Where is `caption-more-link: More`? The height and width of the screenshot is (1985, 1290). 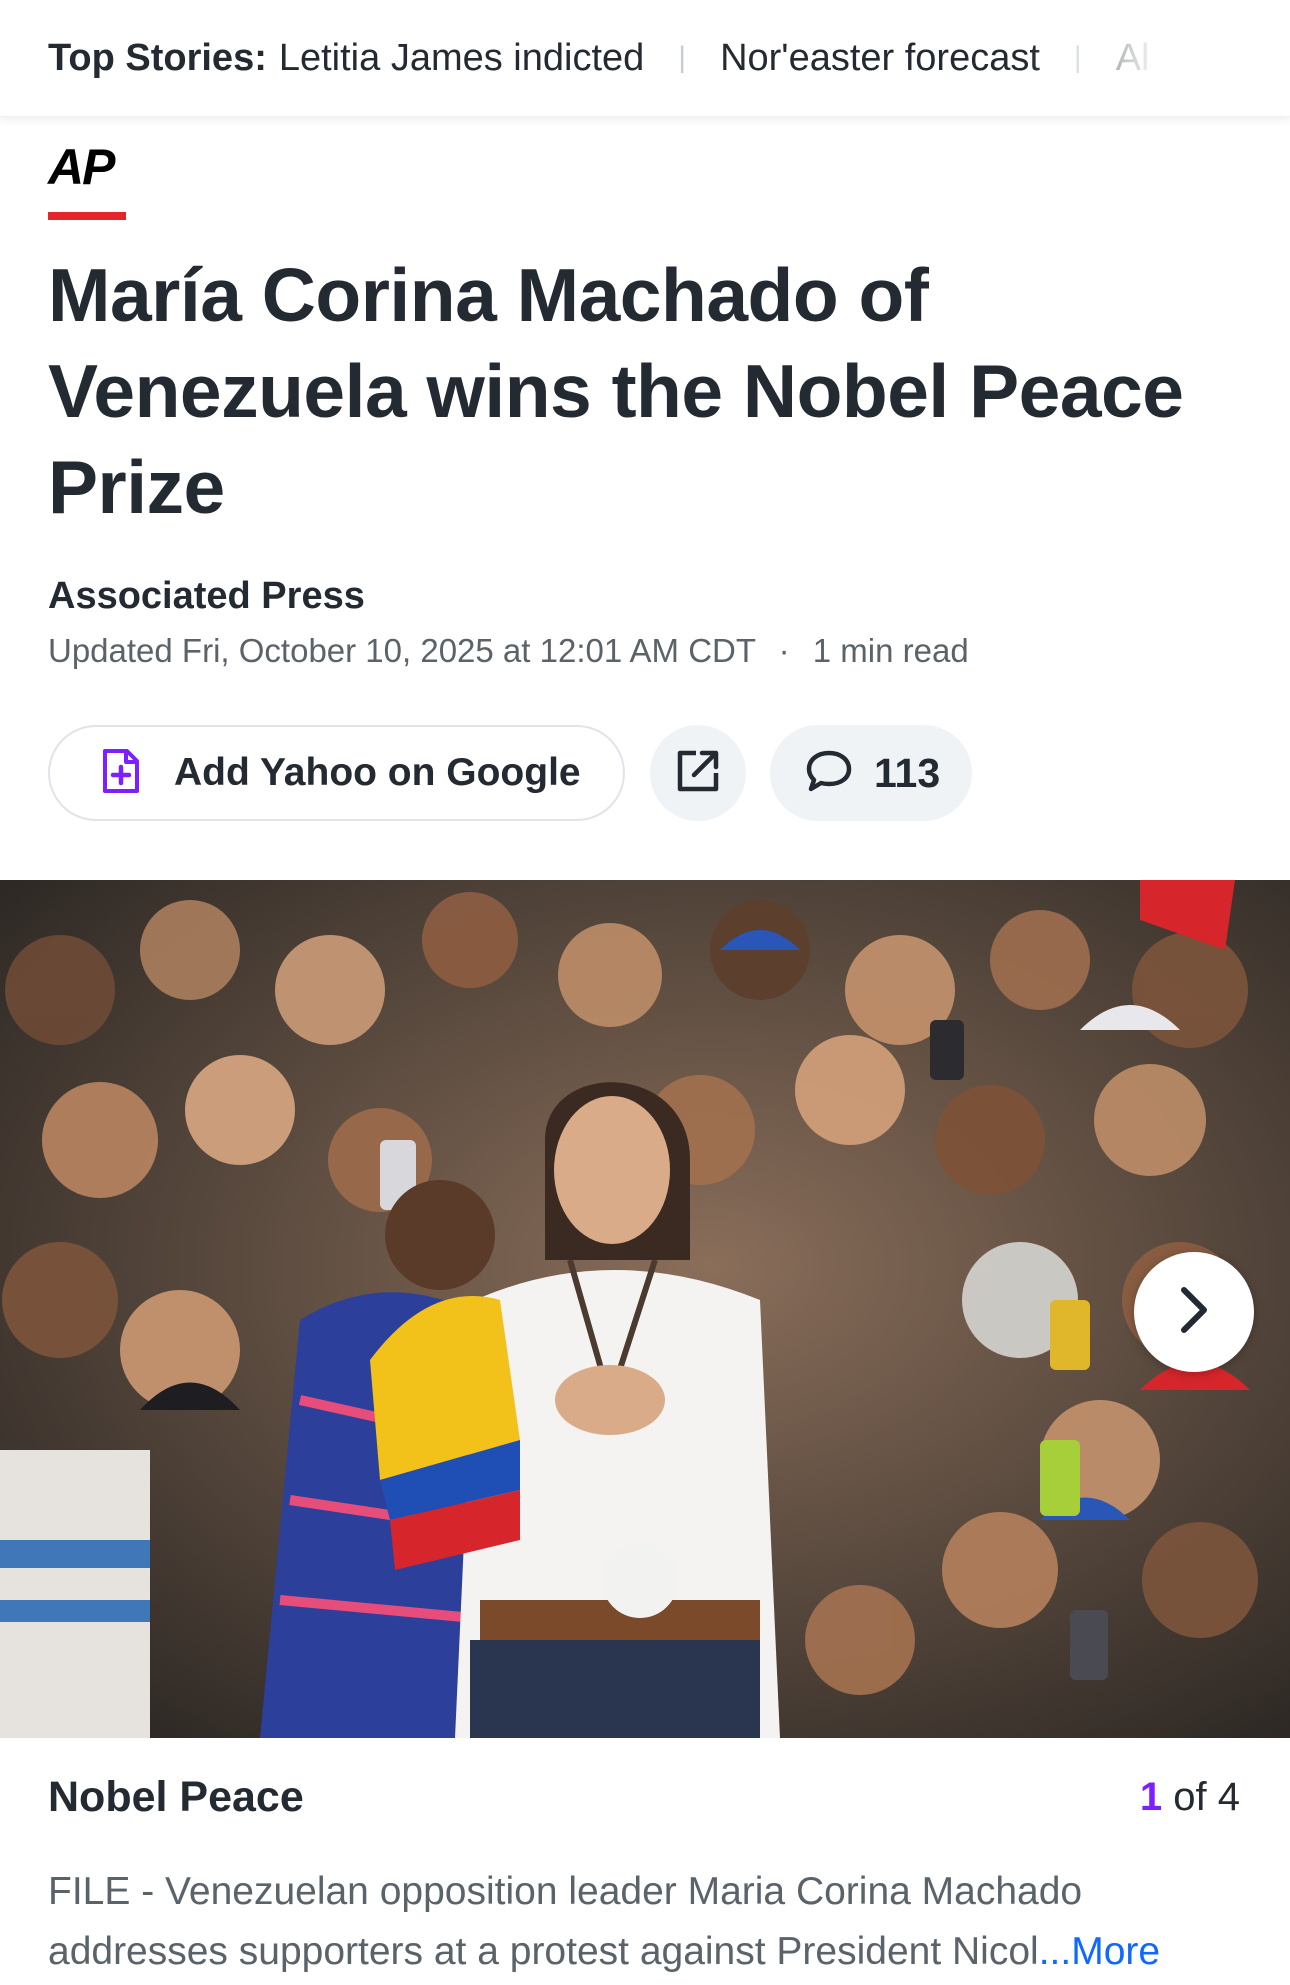 caption-more-link: More is located at coordinates (1115, 1951).